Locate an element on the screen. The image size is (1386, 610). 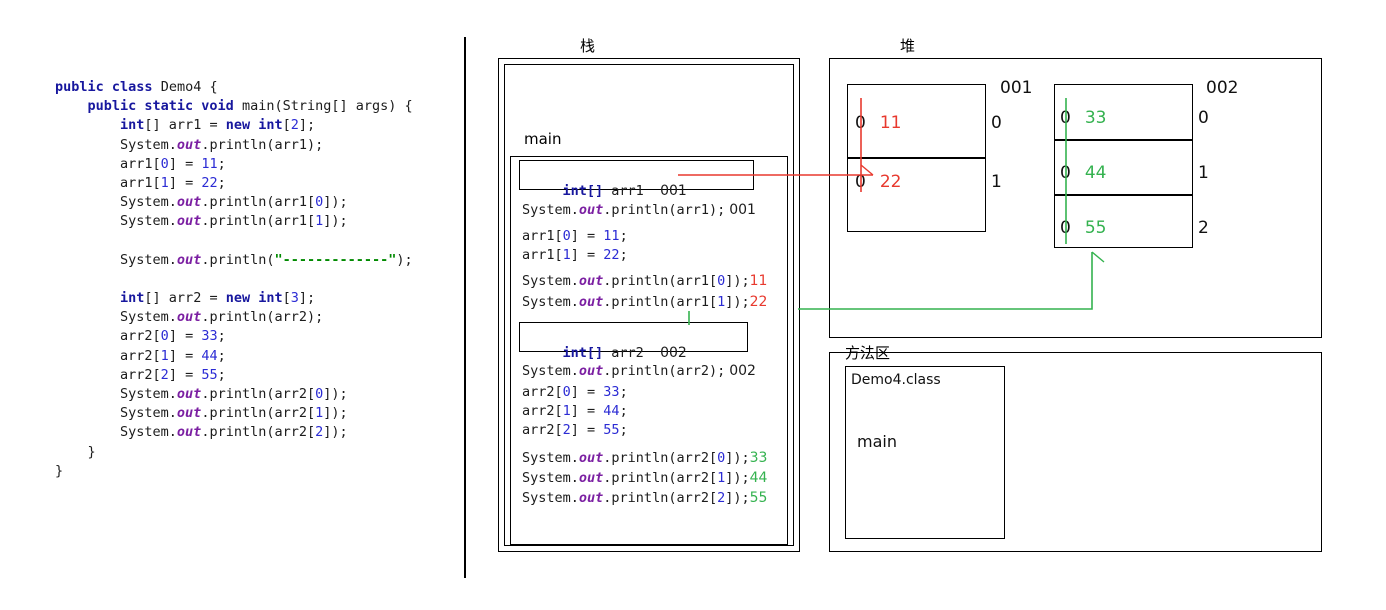
arrow-arr2-head is located at coordinates (1098, 257).